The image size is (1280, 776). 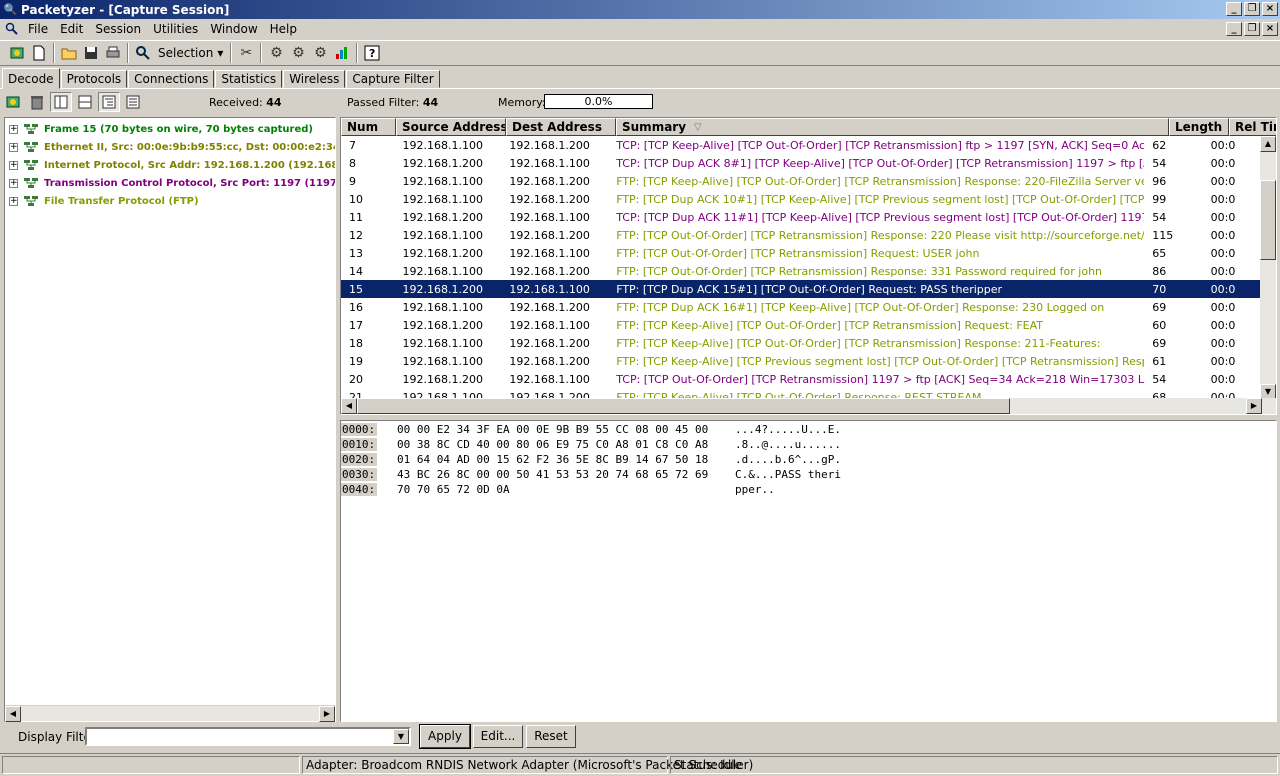 I want to click on packet-length: 61, so click(x=1159, y=361).